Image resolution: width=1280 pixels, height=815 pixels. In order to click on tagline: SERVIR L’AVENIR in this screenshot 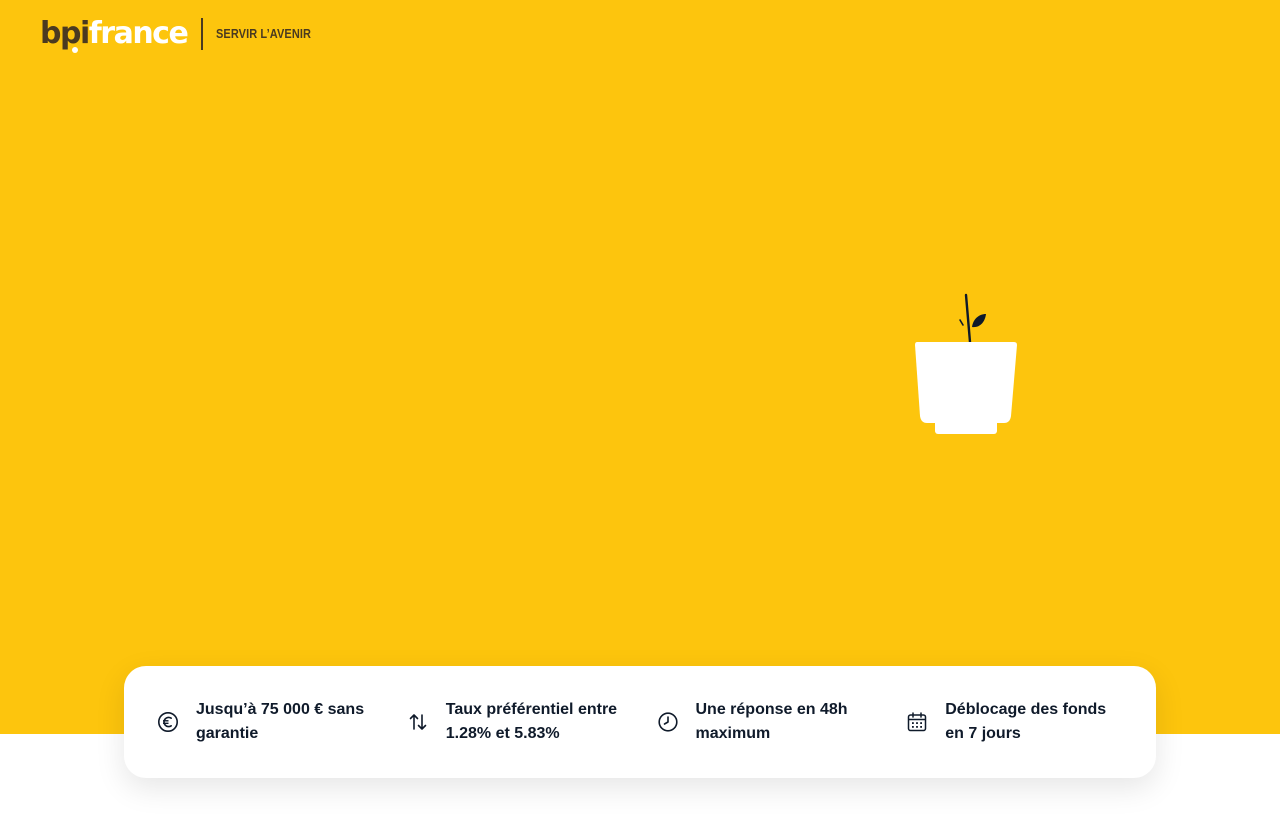, I will do `click(263, 34)`.